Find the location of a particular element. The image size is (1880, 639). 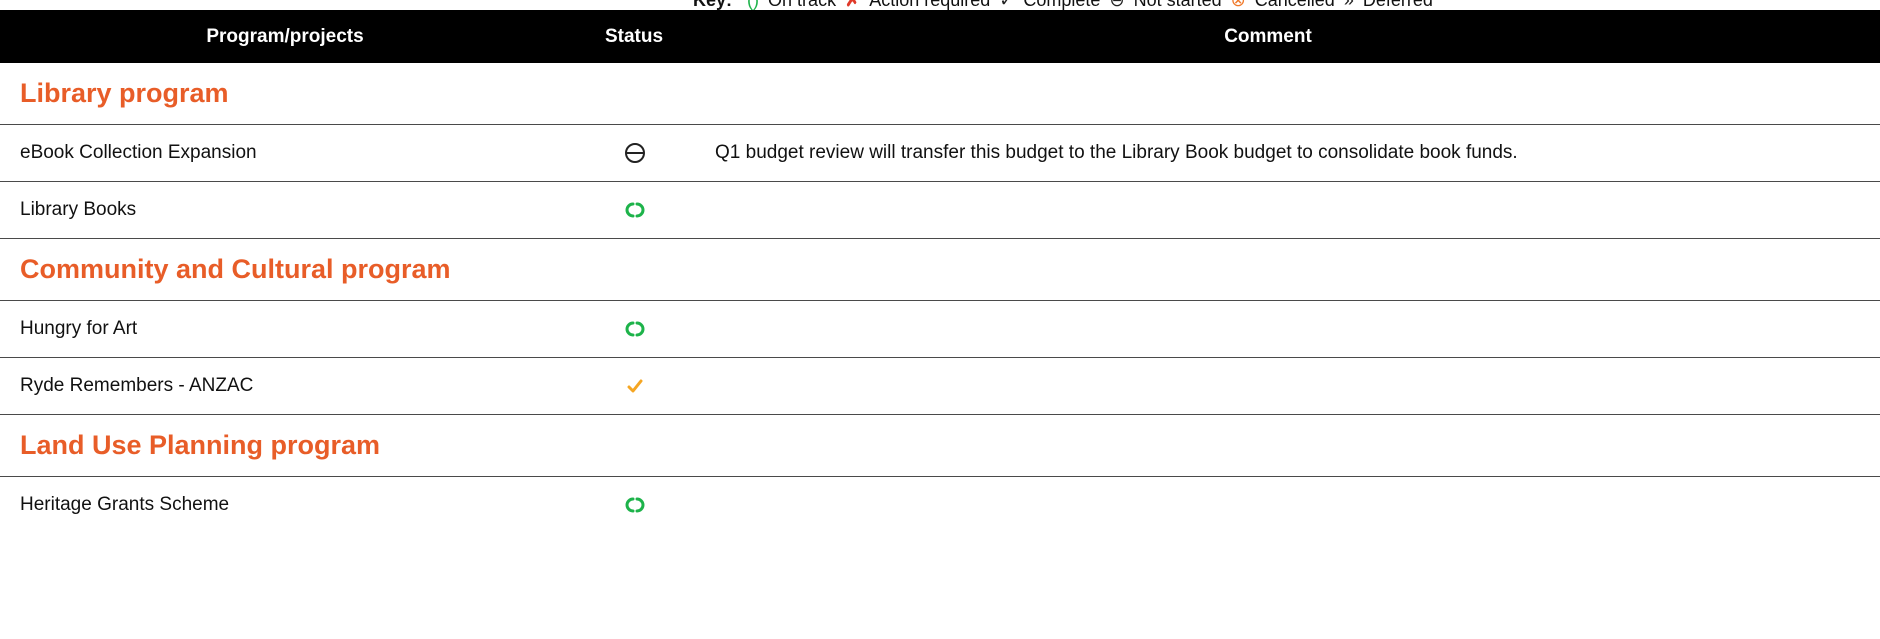

section-row: Library program is located at coordinates (940, 94).